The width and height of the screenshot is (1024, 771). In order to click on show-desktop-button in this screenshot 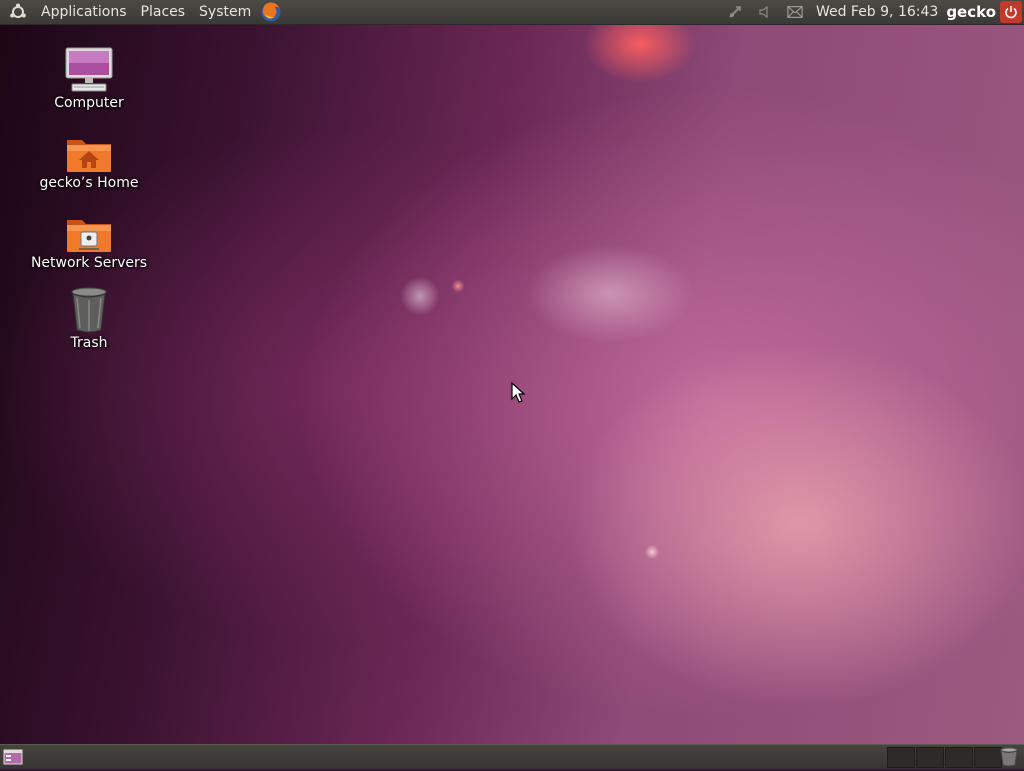, I will do `click(13, 757)`.